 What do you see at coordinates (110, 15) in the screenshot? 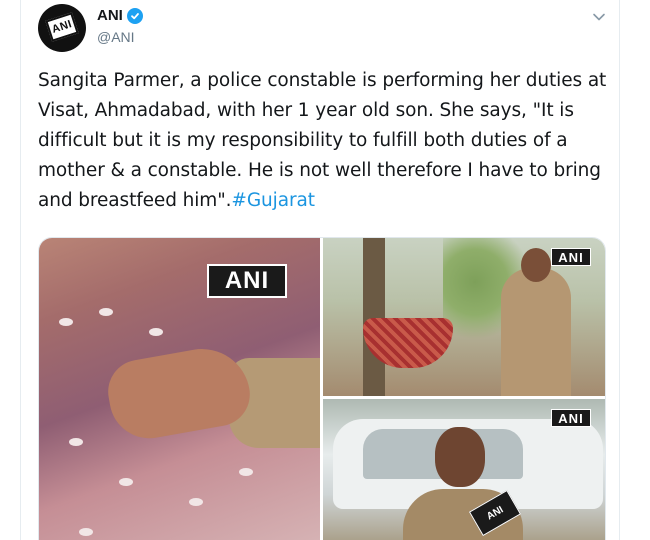
I see `display-name: ANI` at bounding box center [110, 15].